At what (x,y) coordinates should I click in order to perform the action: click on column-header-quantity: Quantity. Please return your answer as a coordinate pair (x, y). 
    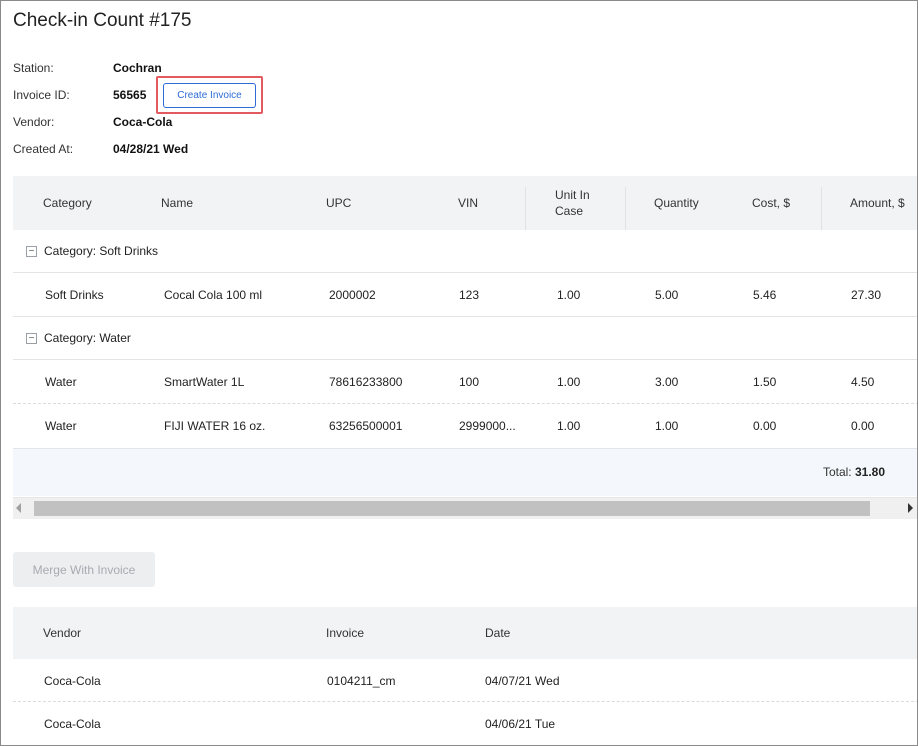
    Looking at the image, I should click on (676, 203).